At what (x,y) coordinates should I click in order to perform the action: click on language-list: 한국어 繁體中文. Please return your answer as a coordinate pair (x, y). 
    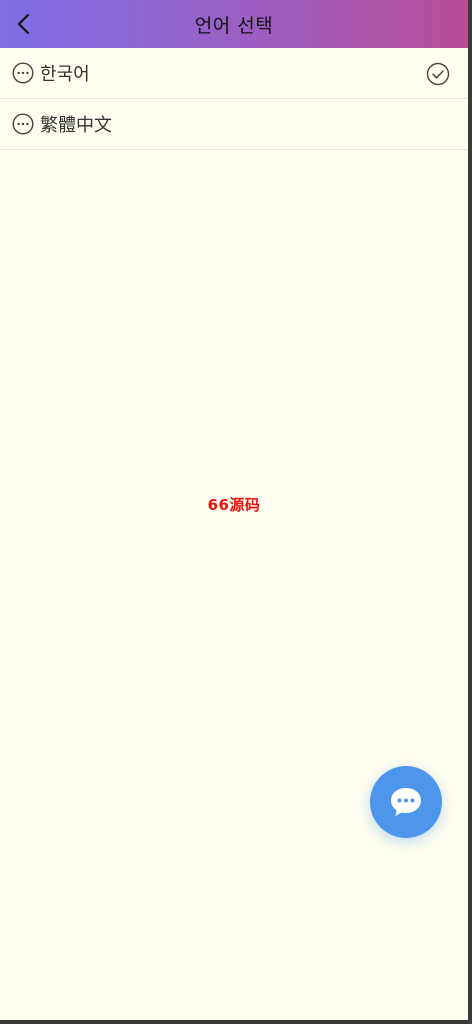
    Looking at the image, I should click on (234, 99).